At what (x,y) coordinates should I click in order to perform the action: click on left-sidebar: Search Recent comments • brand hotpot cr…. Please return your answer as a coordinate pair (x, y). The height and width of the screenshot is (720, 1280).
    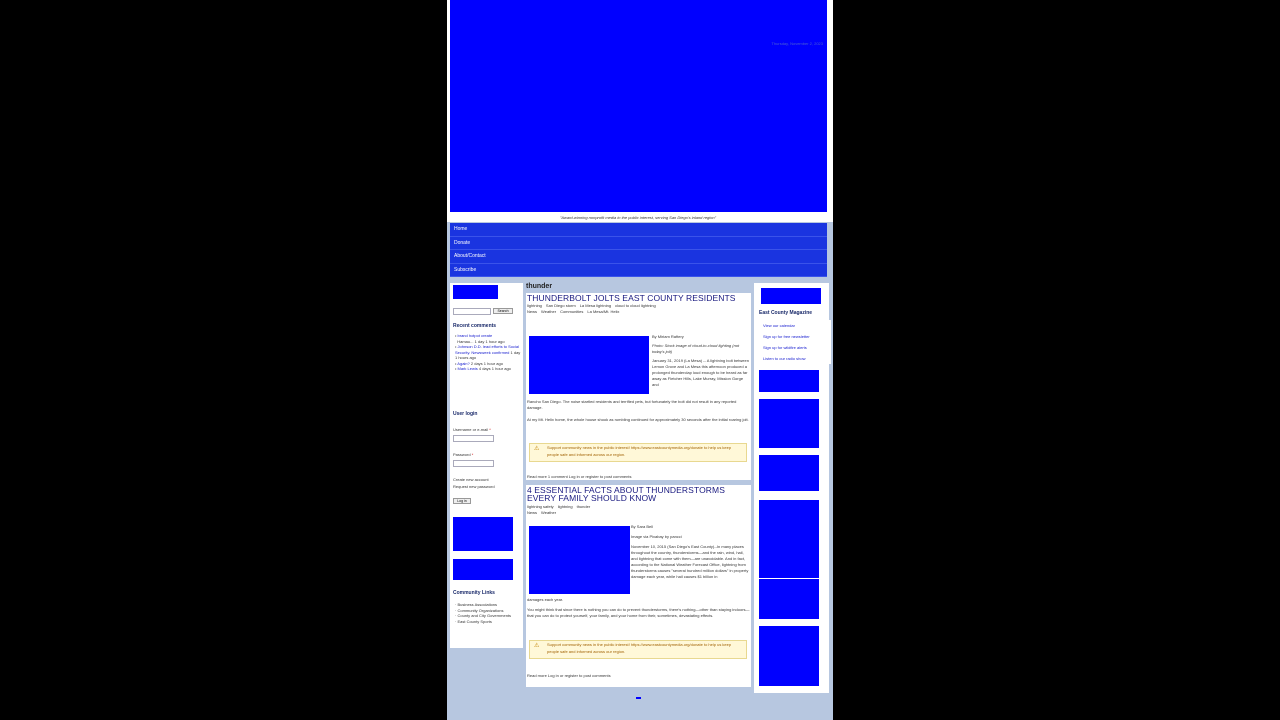
    Looking at the image, I should click on (486, 465).